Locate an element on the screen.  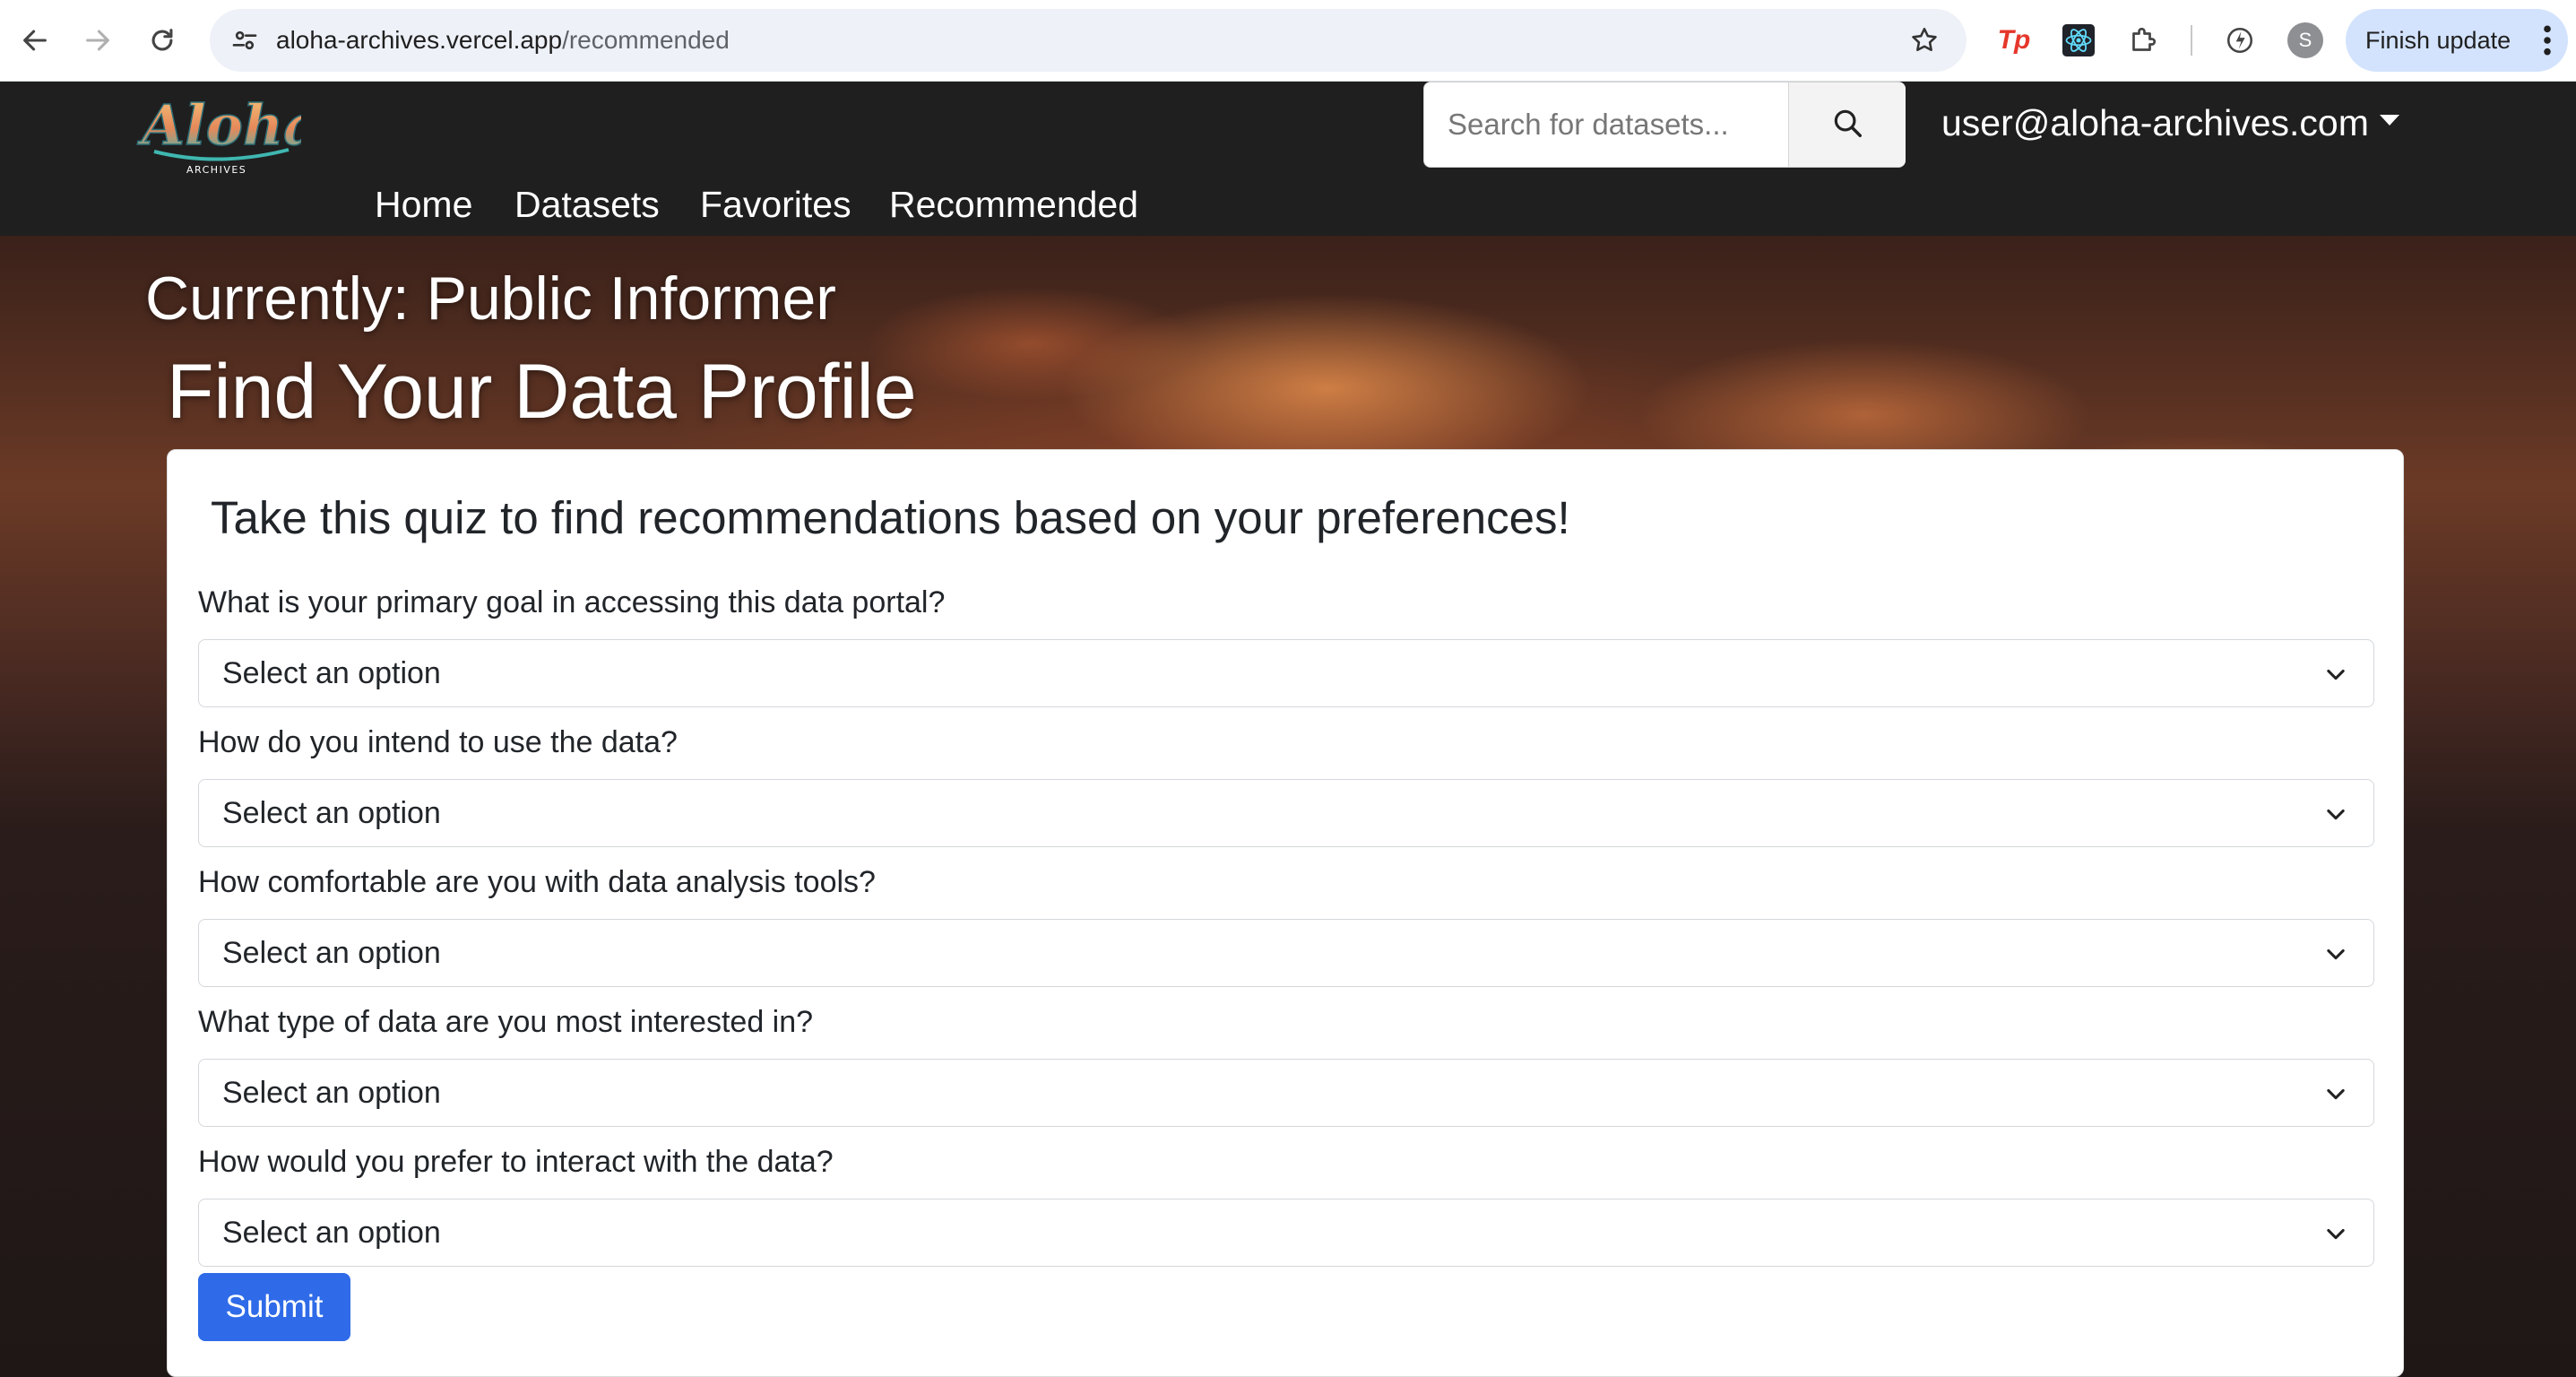
back-icon is located at coordinates (35, 40).